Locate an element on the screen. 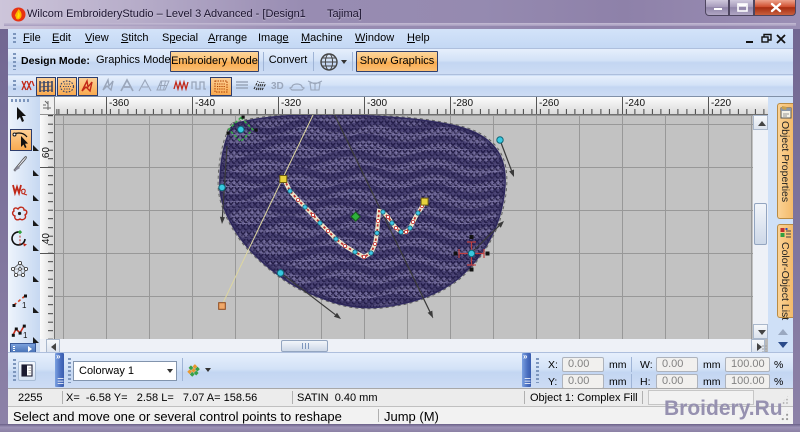 The height and width of the screenshot is (432, 800). svg-text: 3D is located at coordinates (277, 86).